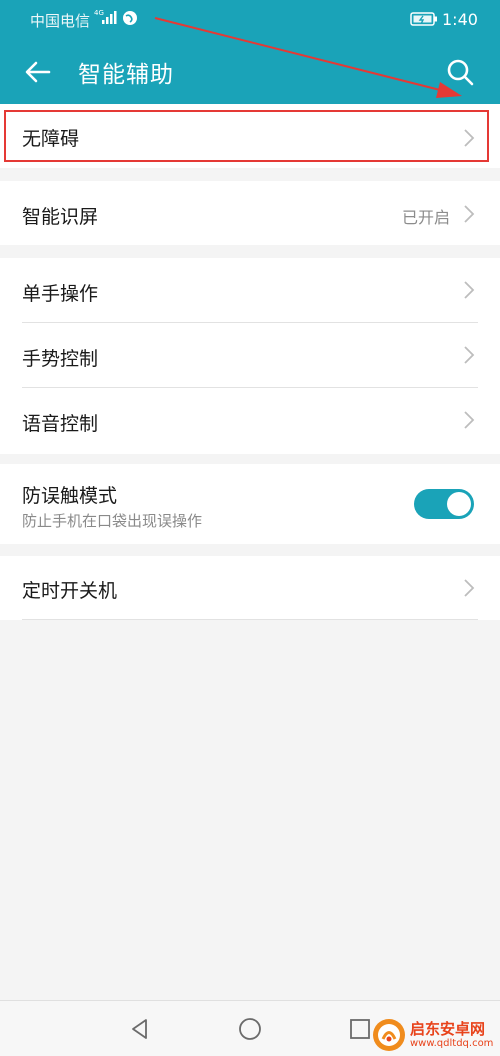 Image resolution: width=500 pixels, height=1056 pixels. What do you see at coordinates (448, 1029) in the screenshot?
I see `watermark-name: 启东安卓网` at bounding box center [448, 1029].